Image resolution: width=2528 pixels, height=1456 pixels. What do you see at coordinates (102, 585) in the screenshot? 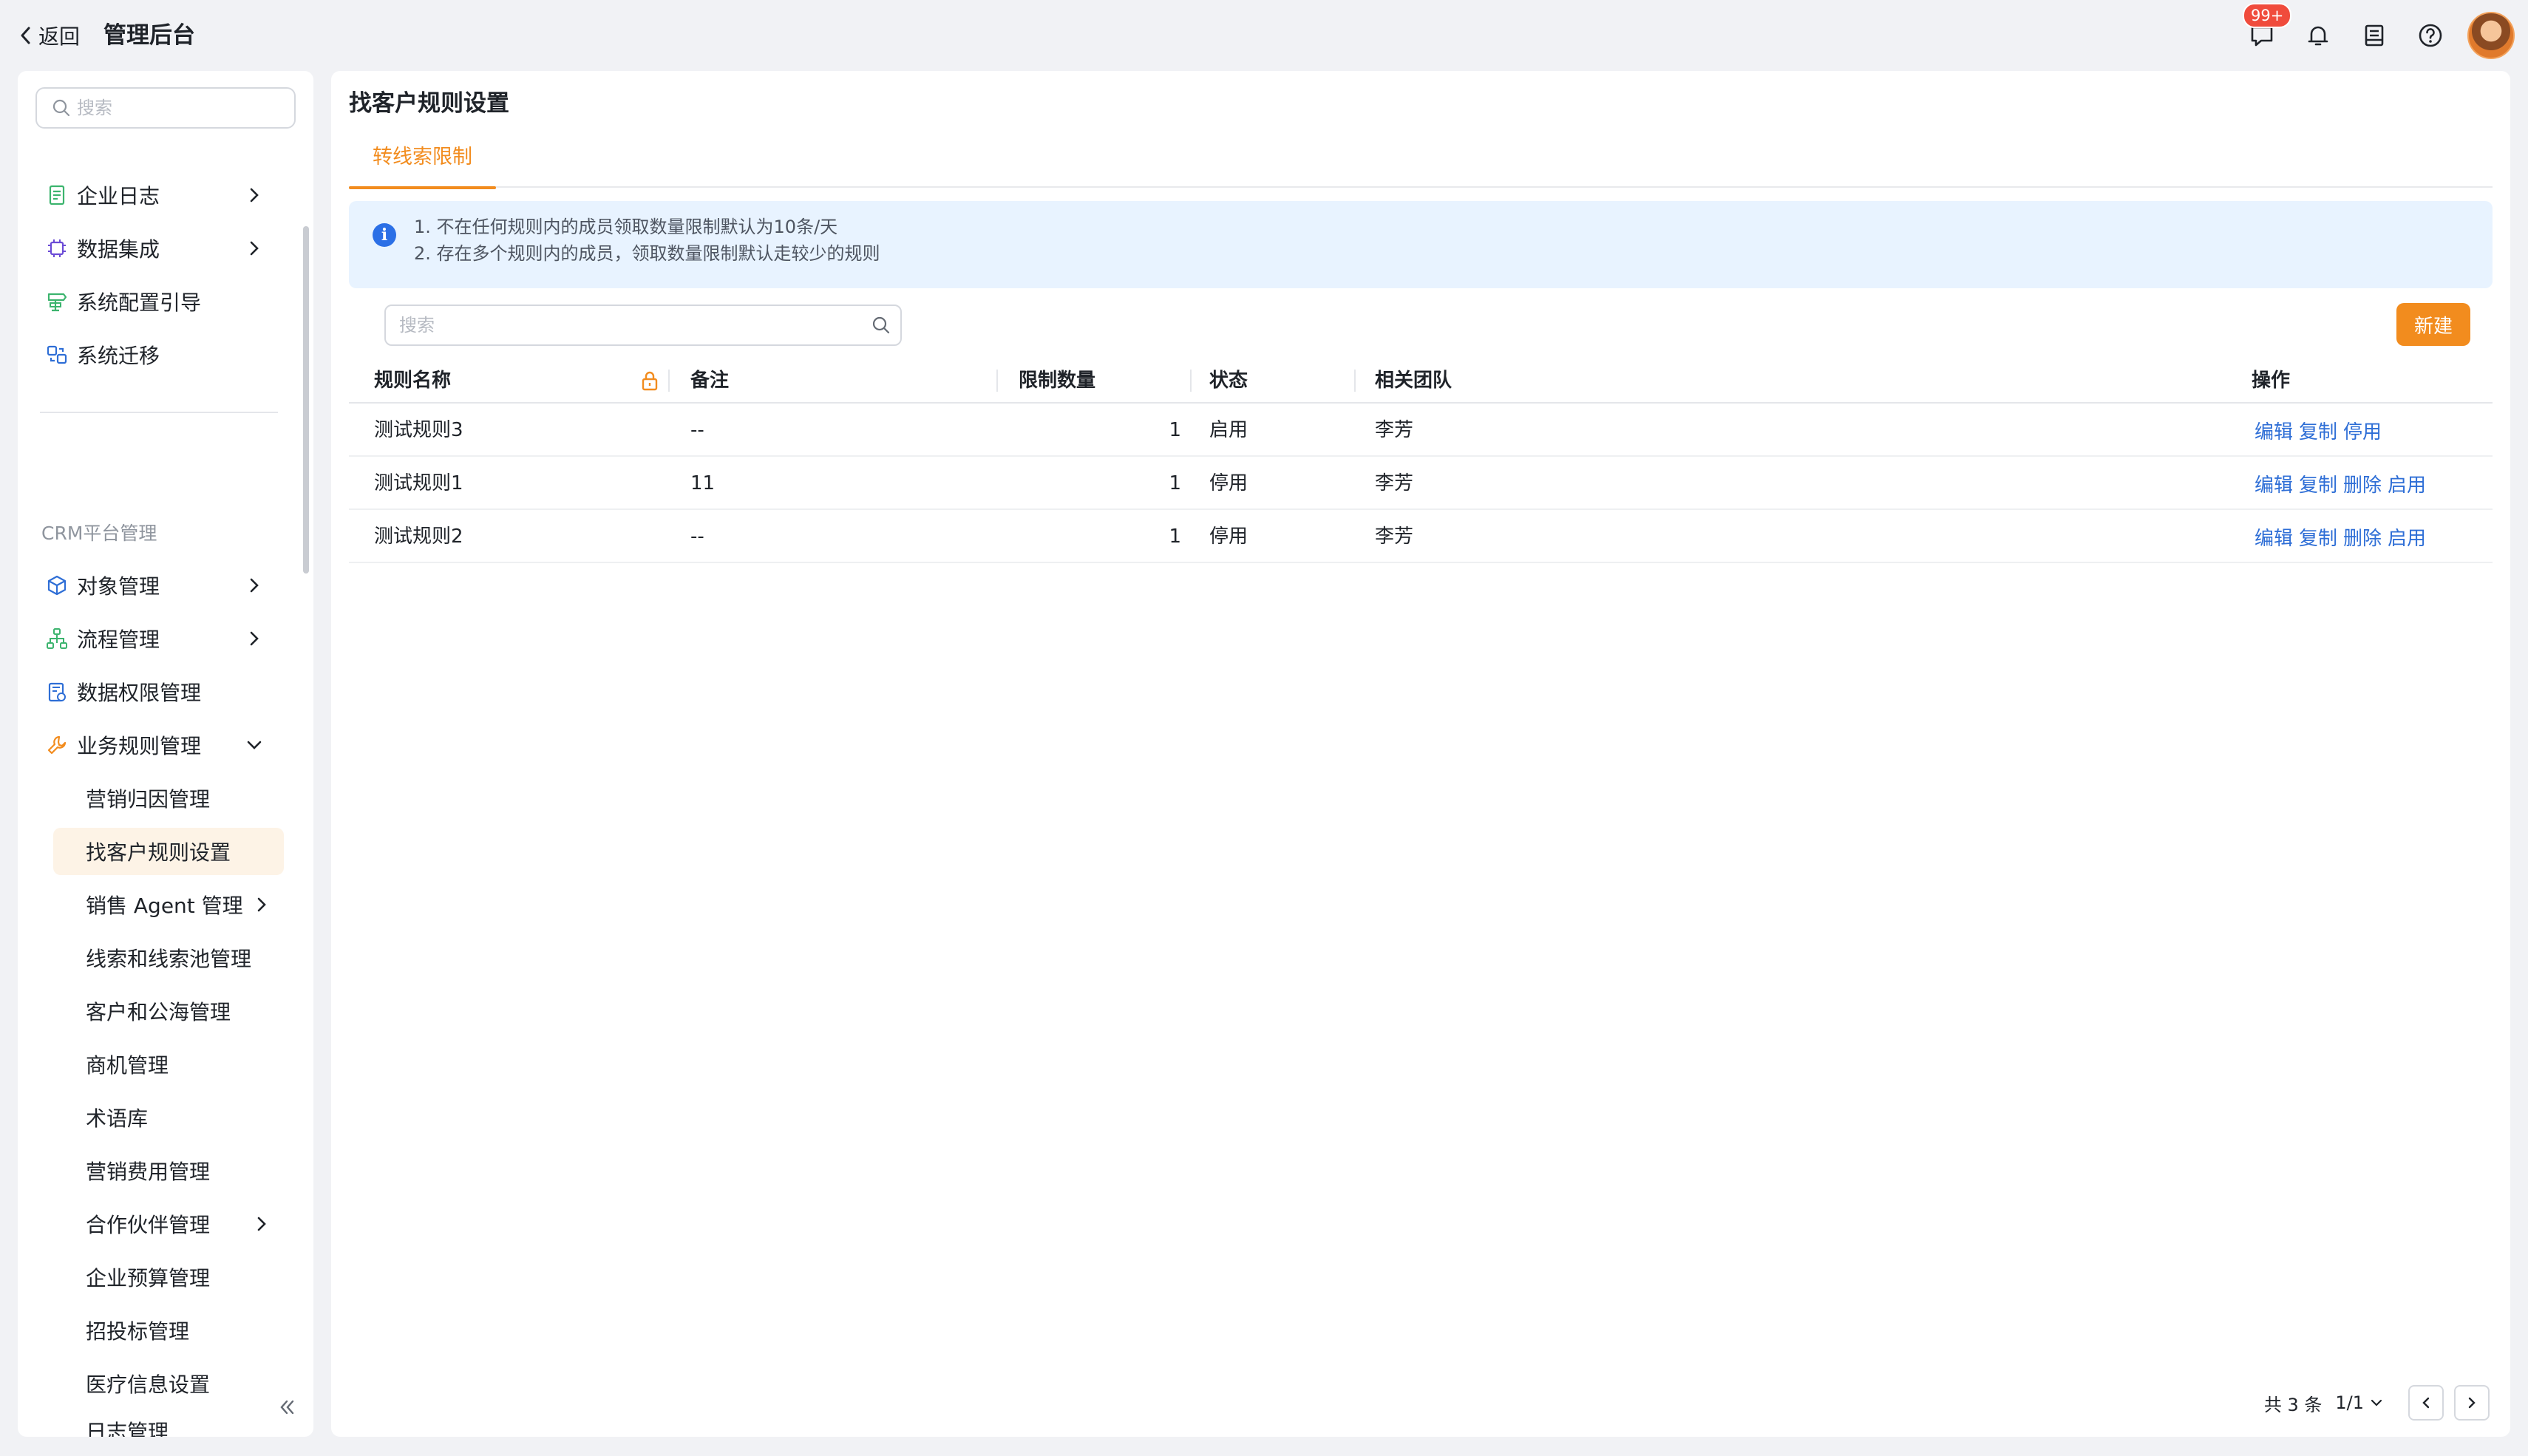
I see `sidebar-item-object-management: 对象管理` at bounding box center [102, 585].